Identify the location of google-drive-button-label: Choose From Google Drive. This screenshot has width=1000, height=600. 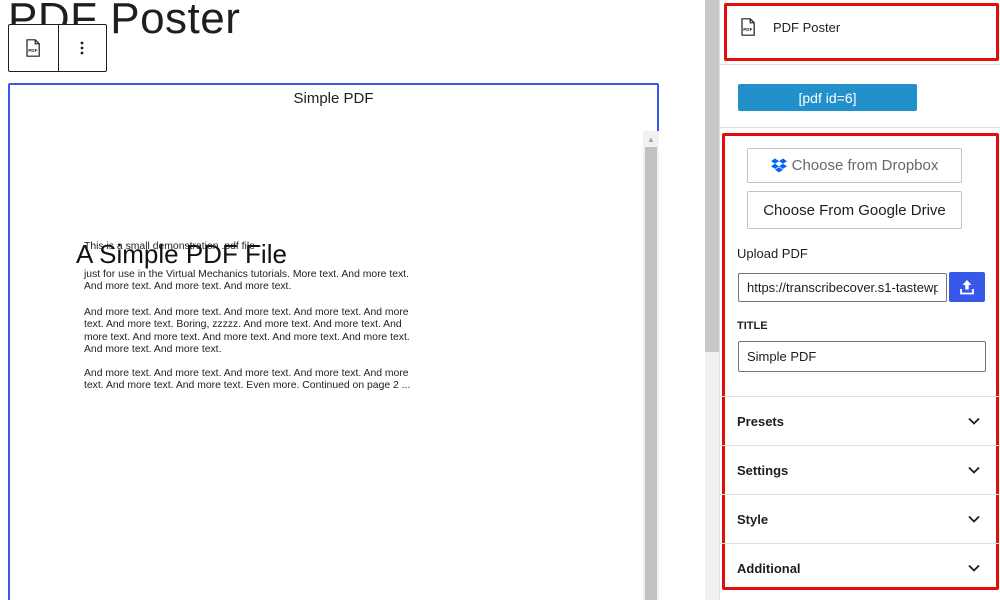
(854, 210).